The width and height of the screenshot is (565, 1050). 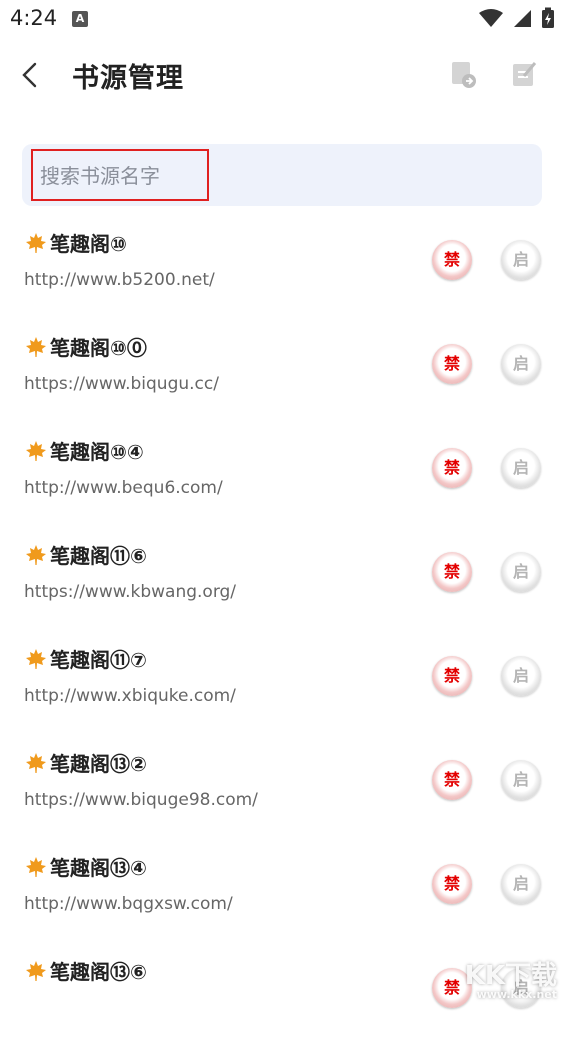 I want to click on source-name: 笔趣阁⑪⑦, so click(x=85, y=658).